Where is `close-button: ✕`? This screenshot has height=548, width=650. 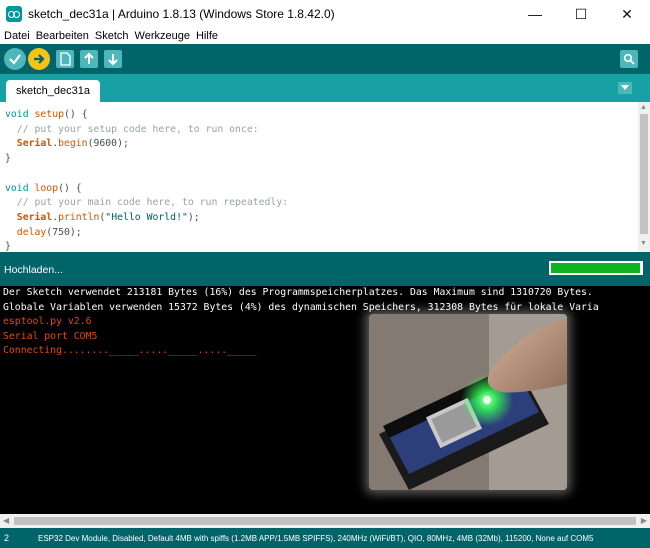
close-button: ✕ is located at coordinates (627, 14).